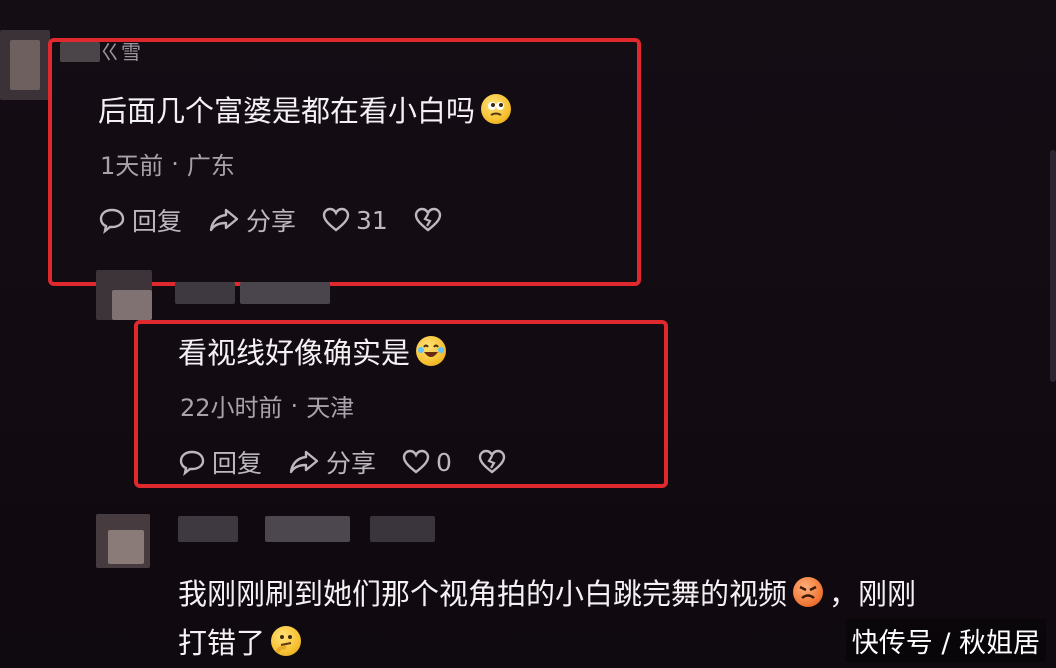 The width and height of the screenshot is (1056, 668). Describe the element at coordinates (808, 592) in the screenshot. I see `angry-emoji-icon` at that location.